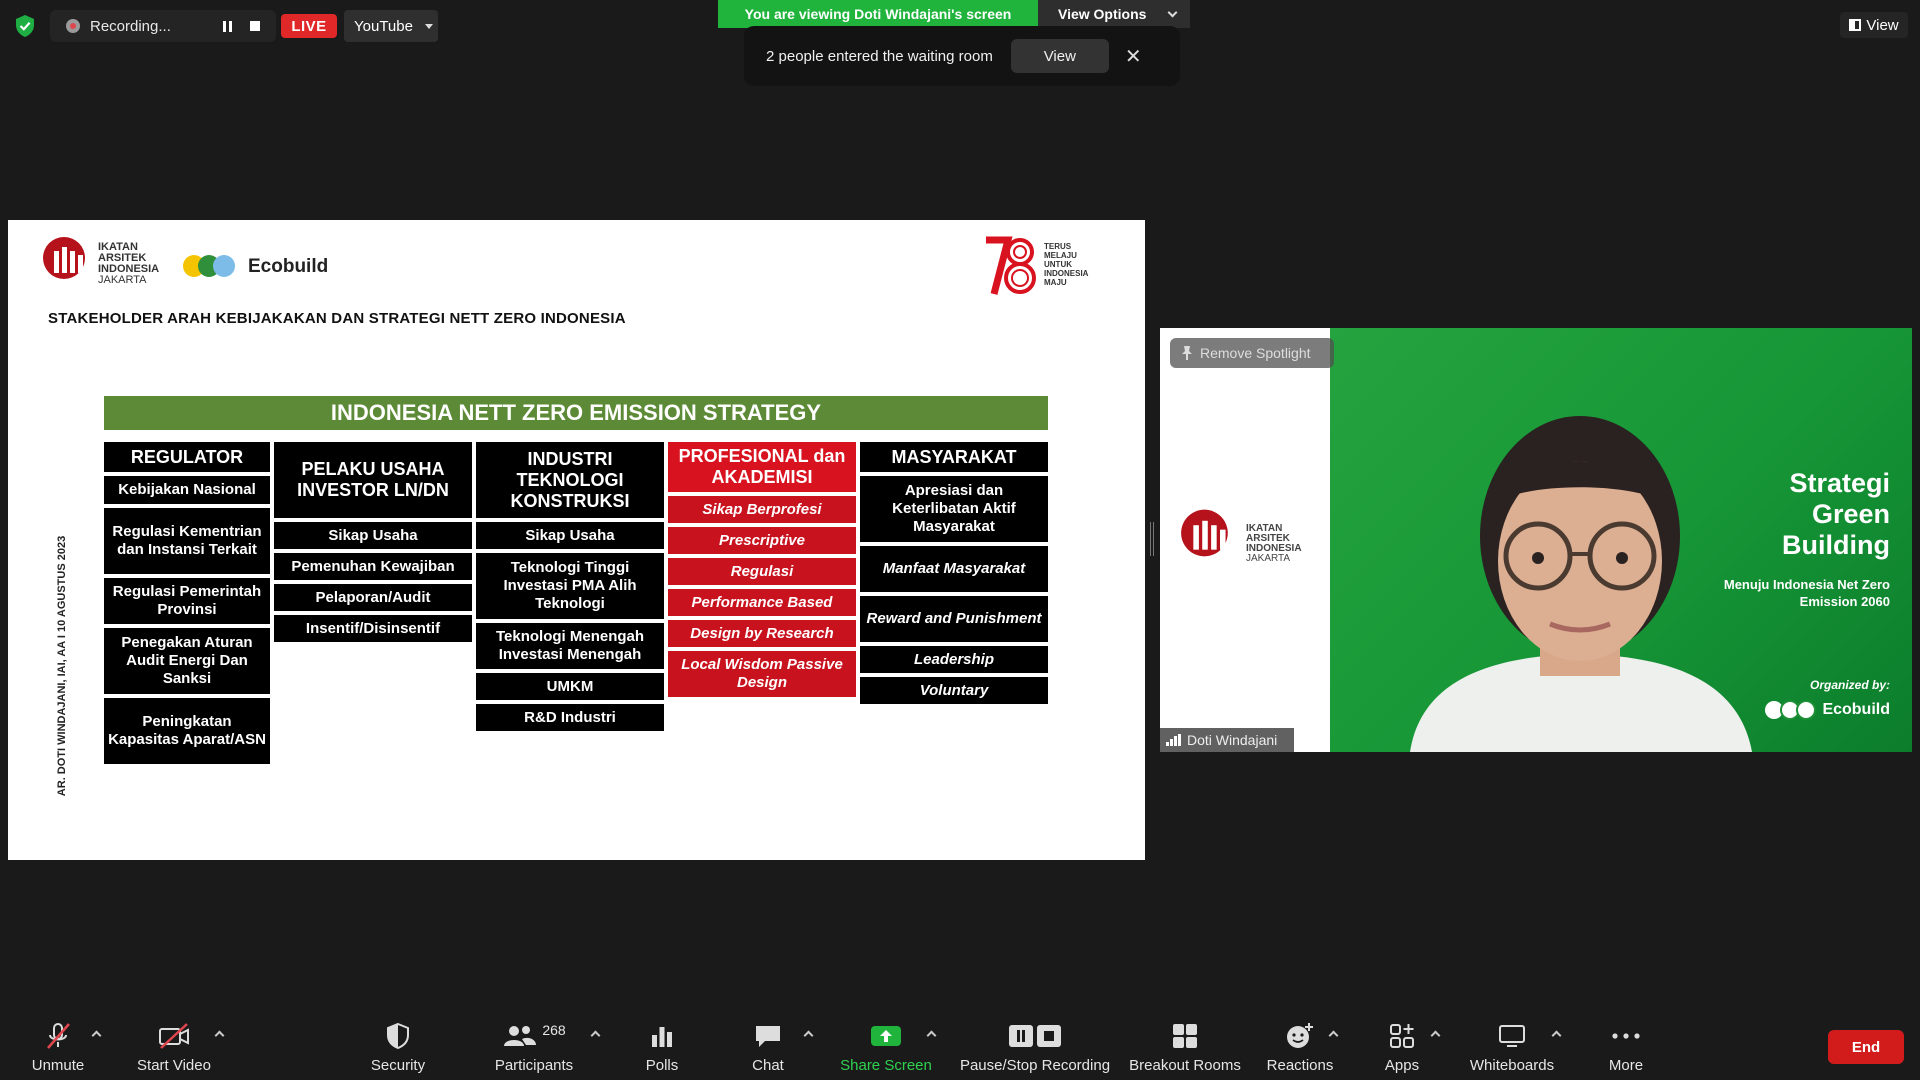  Describe the element at coordinates (255, 26) in the screenshot. I see `stop-recording-button` at that location.